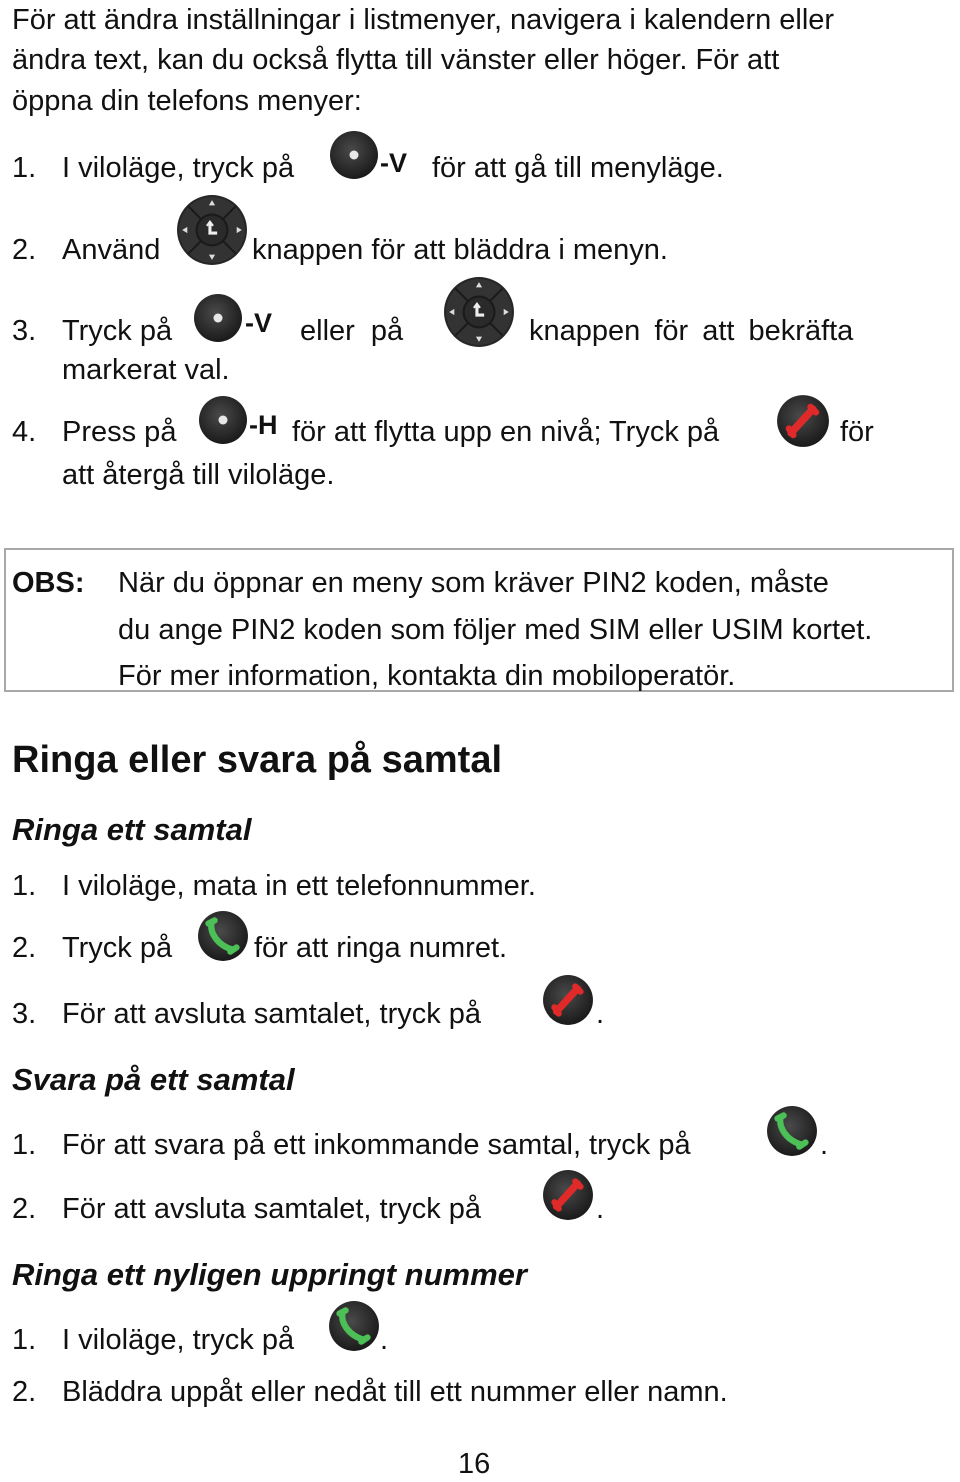 This screenshot has height=1482, width=960. Describe the element at coordinates (352, 331) in the screenshot. I see `step-text: eller på` at that location.